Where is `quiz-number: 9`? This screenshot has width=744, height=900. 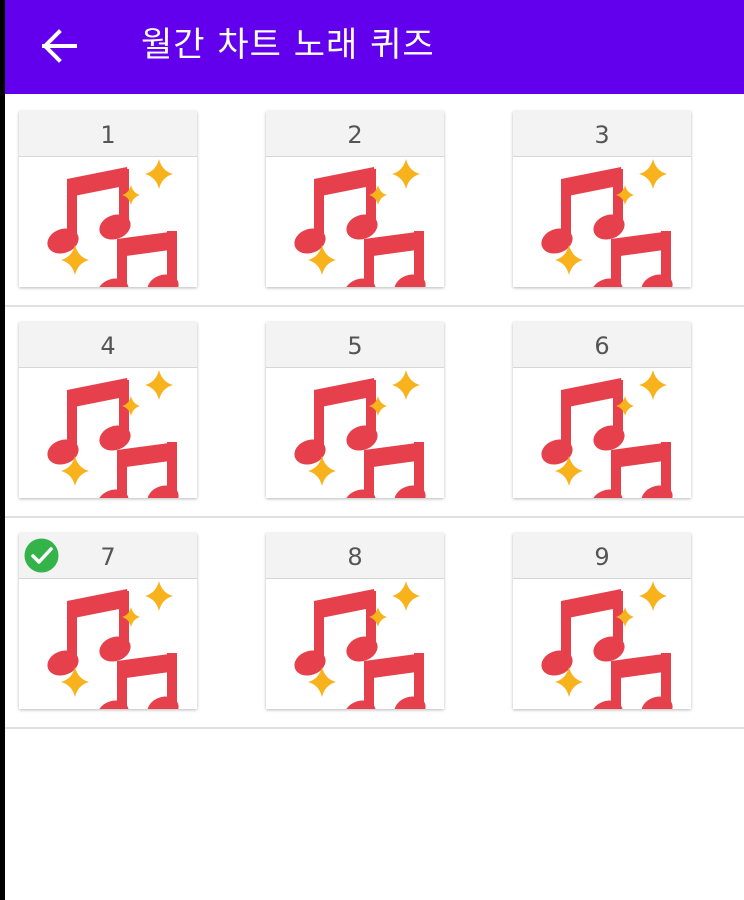
quiz-number: 9 is located at coordinates (602, 556).